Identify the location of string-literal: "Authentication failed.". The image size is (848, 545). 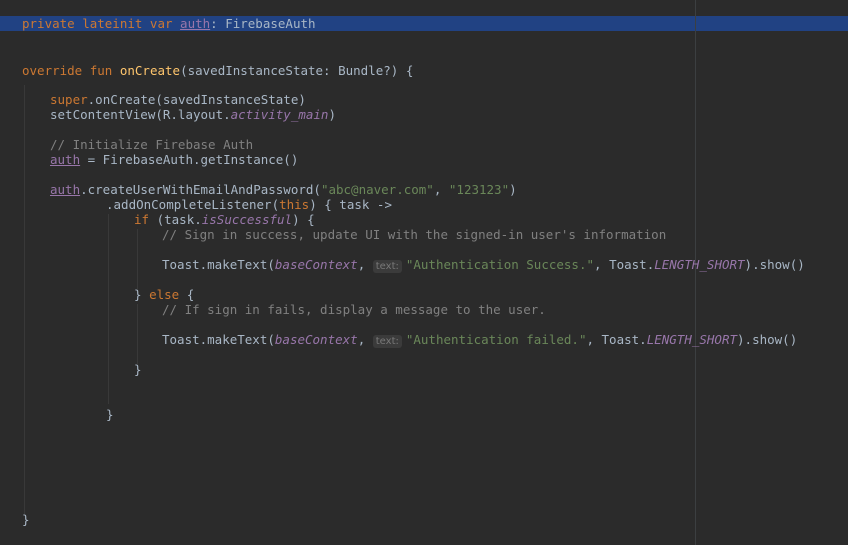
(496, 339).